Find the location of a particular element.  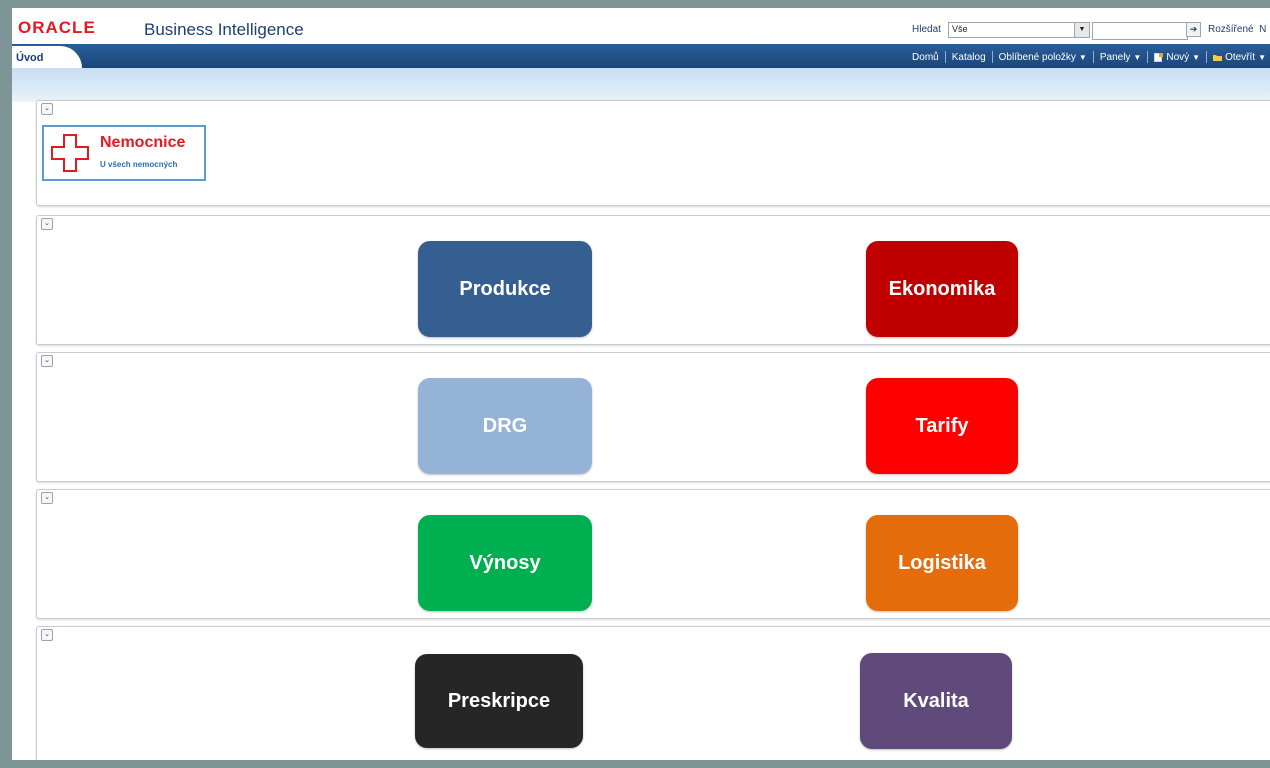

tile-kvalita: Kvalita is located at coordinates (936, 701).